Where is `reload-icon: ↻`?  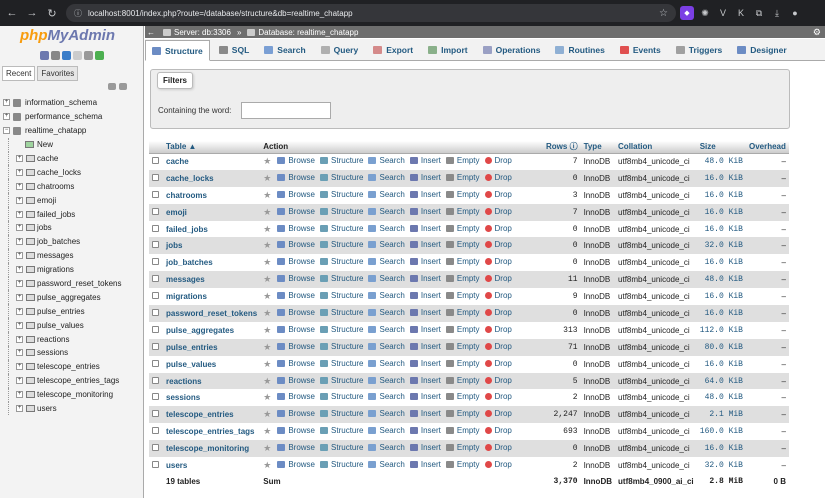 reload-icon: ↻ is located at coordinates (52, 13).